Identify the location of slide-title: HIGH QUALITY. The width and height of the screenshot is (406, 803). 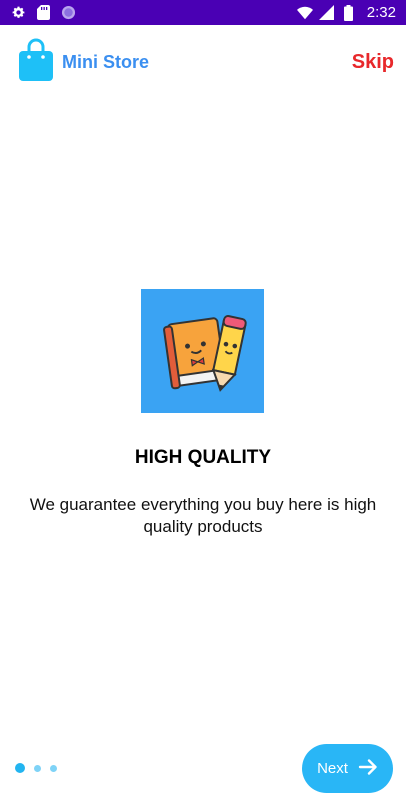
(203, 457).